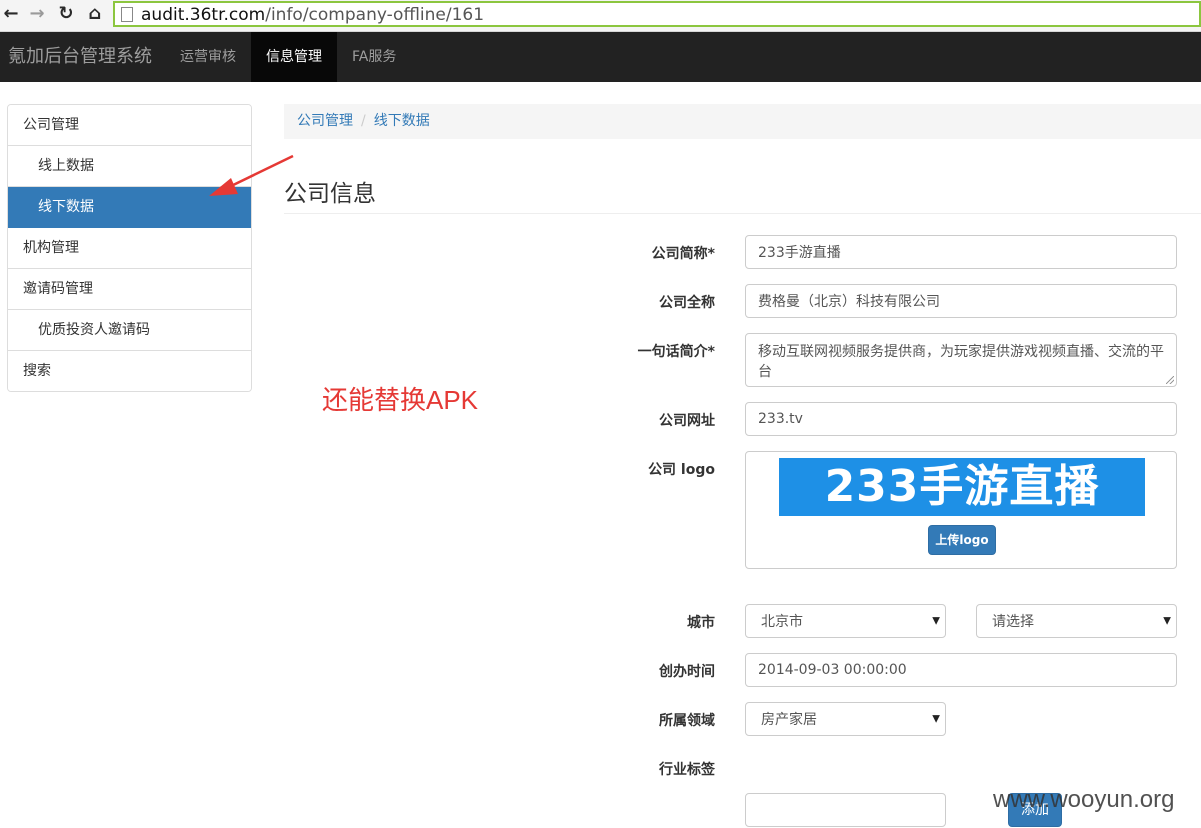 This screenshot has height=828, width=1201. What do you see at coordinates (374, 57) in the screenshot?
I see `nav-item-fa-service: FA服务` at bounding box center [374, 57].